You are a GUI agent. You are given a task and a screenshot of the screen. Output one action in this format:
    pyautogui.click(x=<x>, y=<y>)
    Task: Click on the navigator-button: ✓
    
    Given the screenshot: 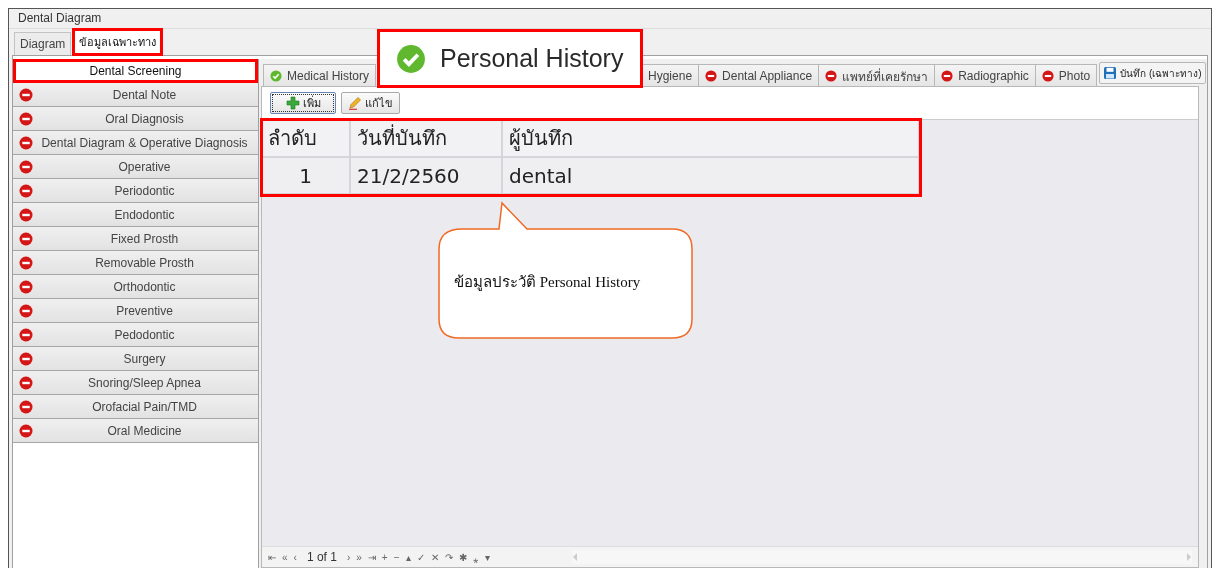 What is the action you would take?
    pyautogui.click(x=420, y=557)
    